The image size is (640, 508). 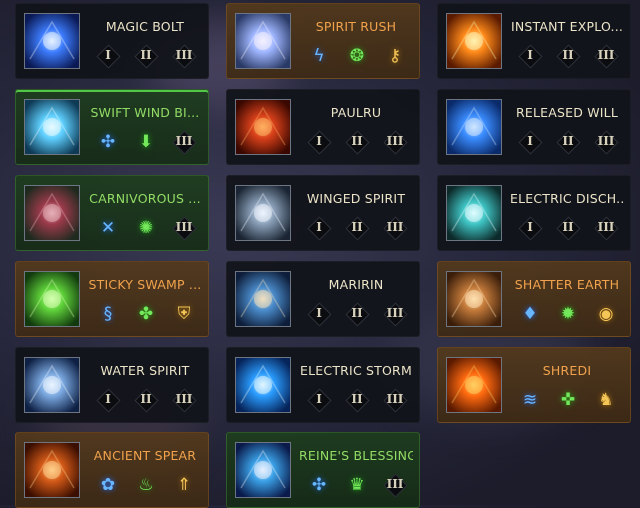 What do you see at coordinates (112, 385) in the screenshot?
I see `spell-card: WATER SPIRIT I II III` at bounding box center [112, 385].